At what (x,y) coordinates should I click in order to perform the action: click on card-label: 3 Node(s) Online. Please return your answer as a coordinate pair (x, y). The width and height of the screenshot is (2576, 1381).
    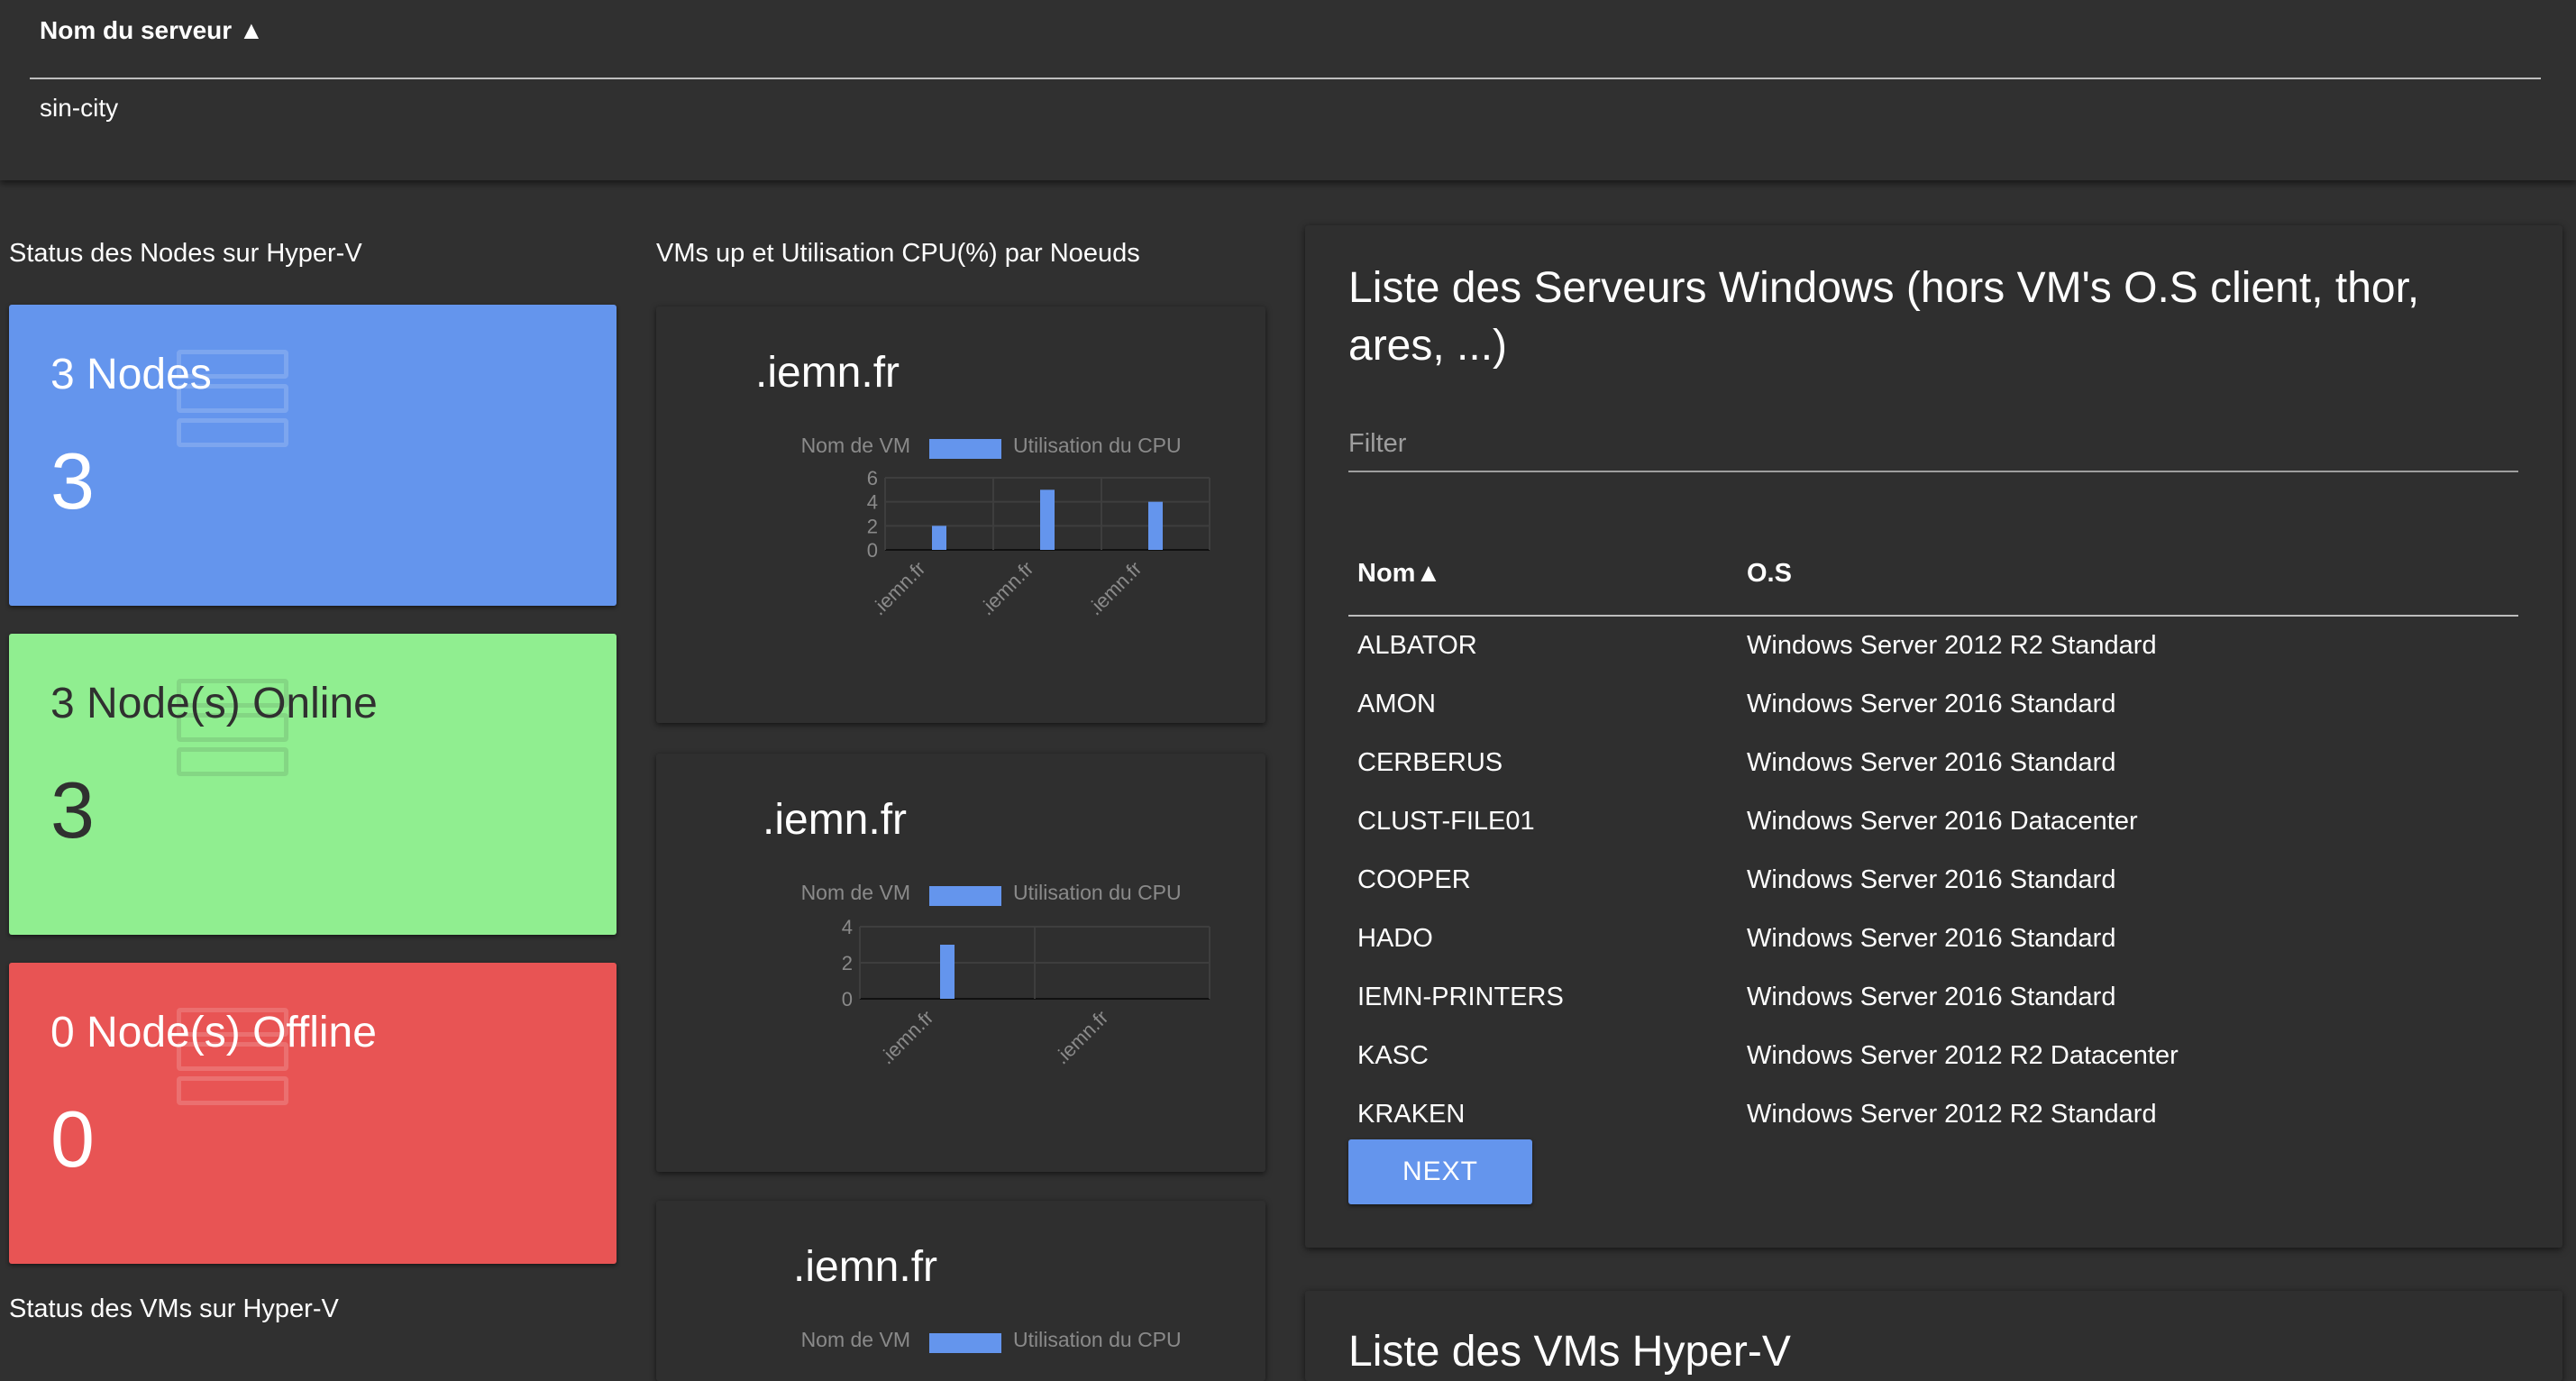
    Looking at the image, I should click on (214, 703).